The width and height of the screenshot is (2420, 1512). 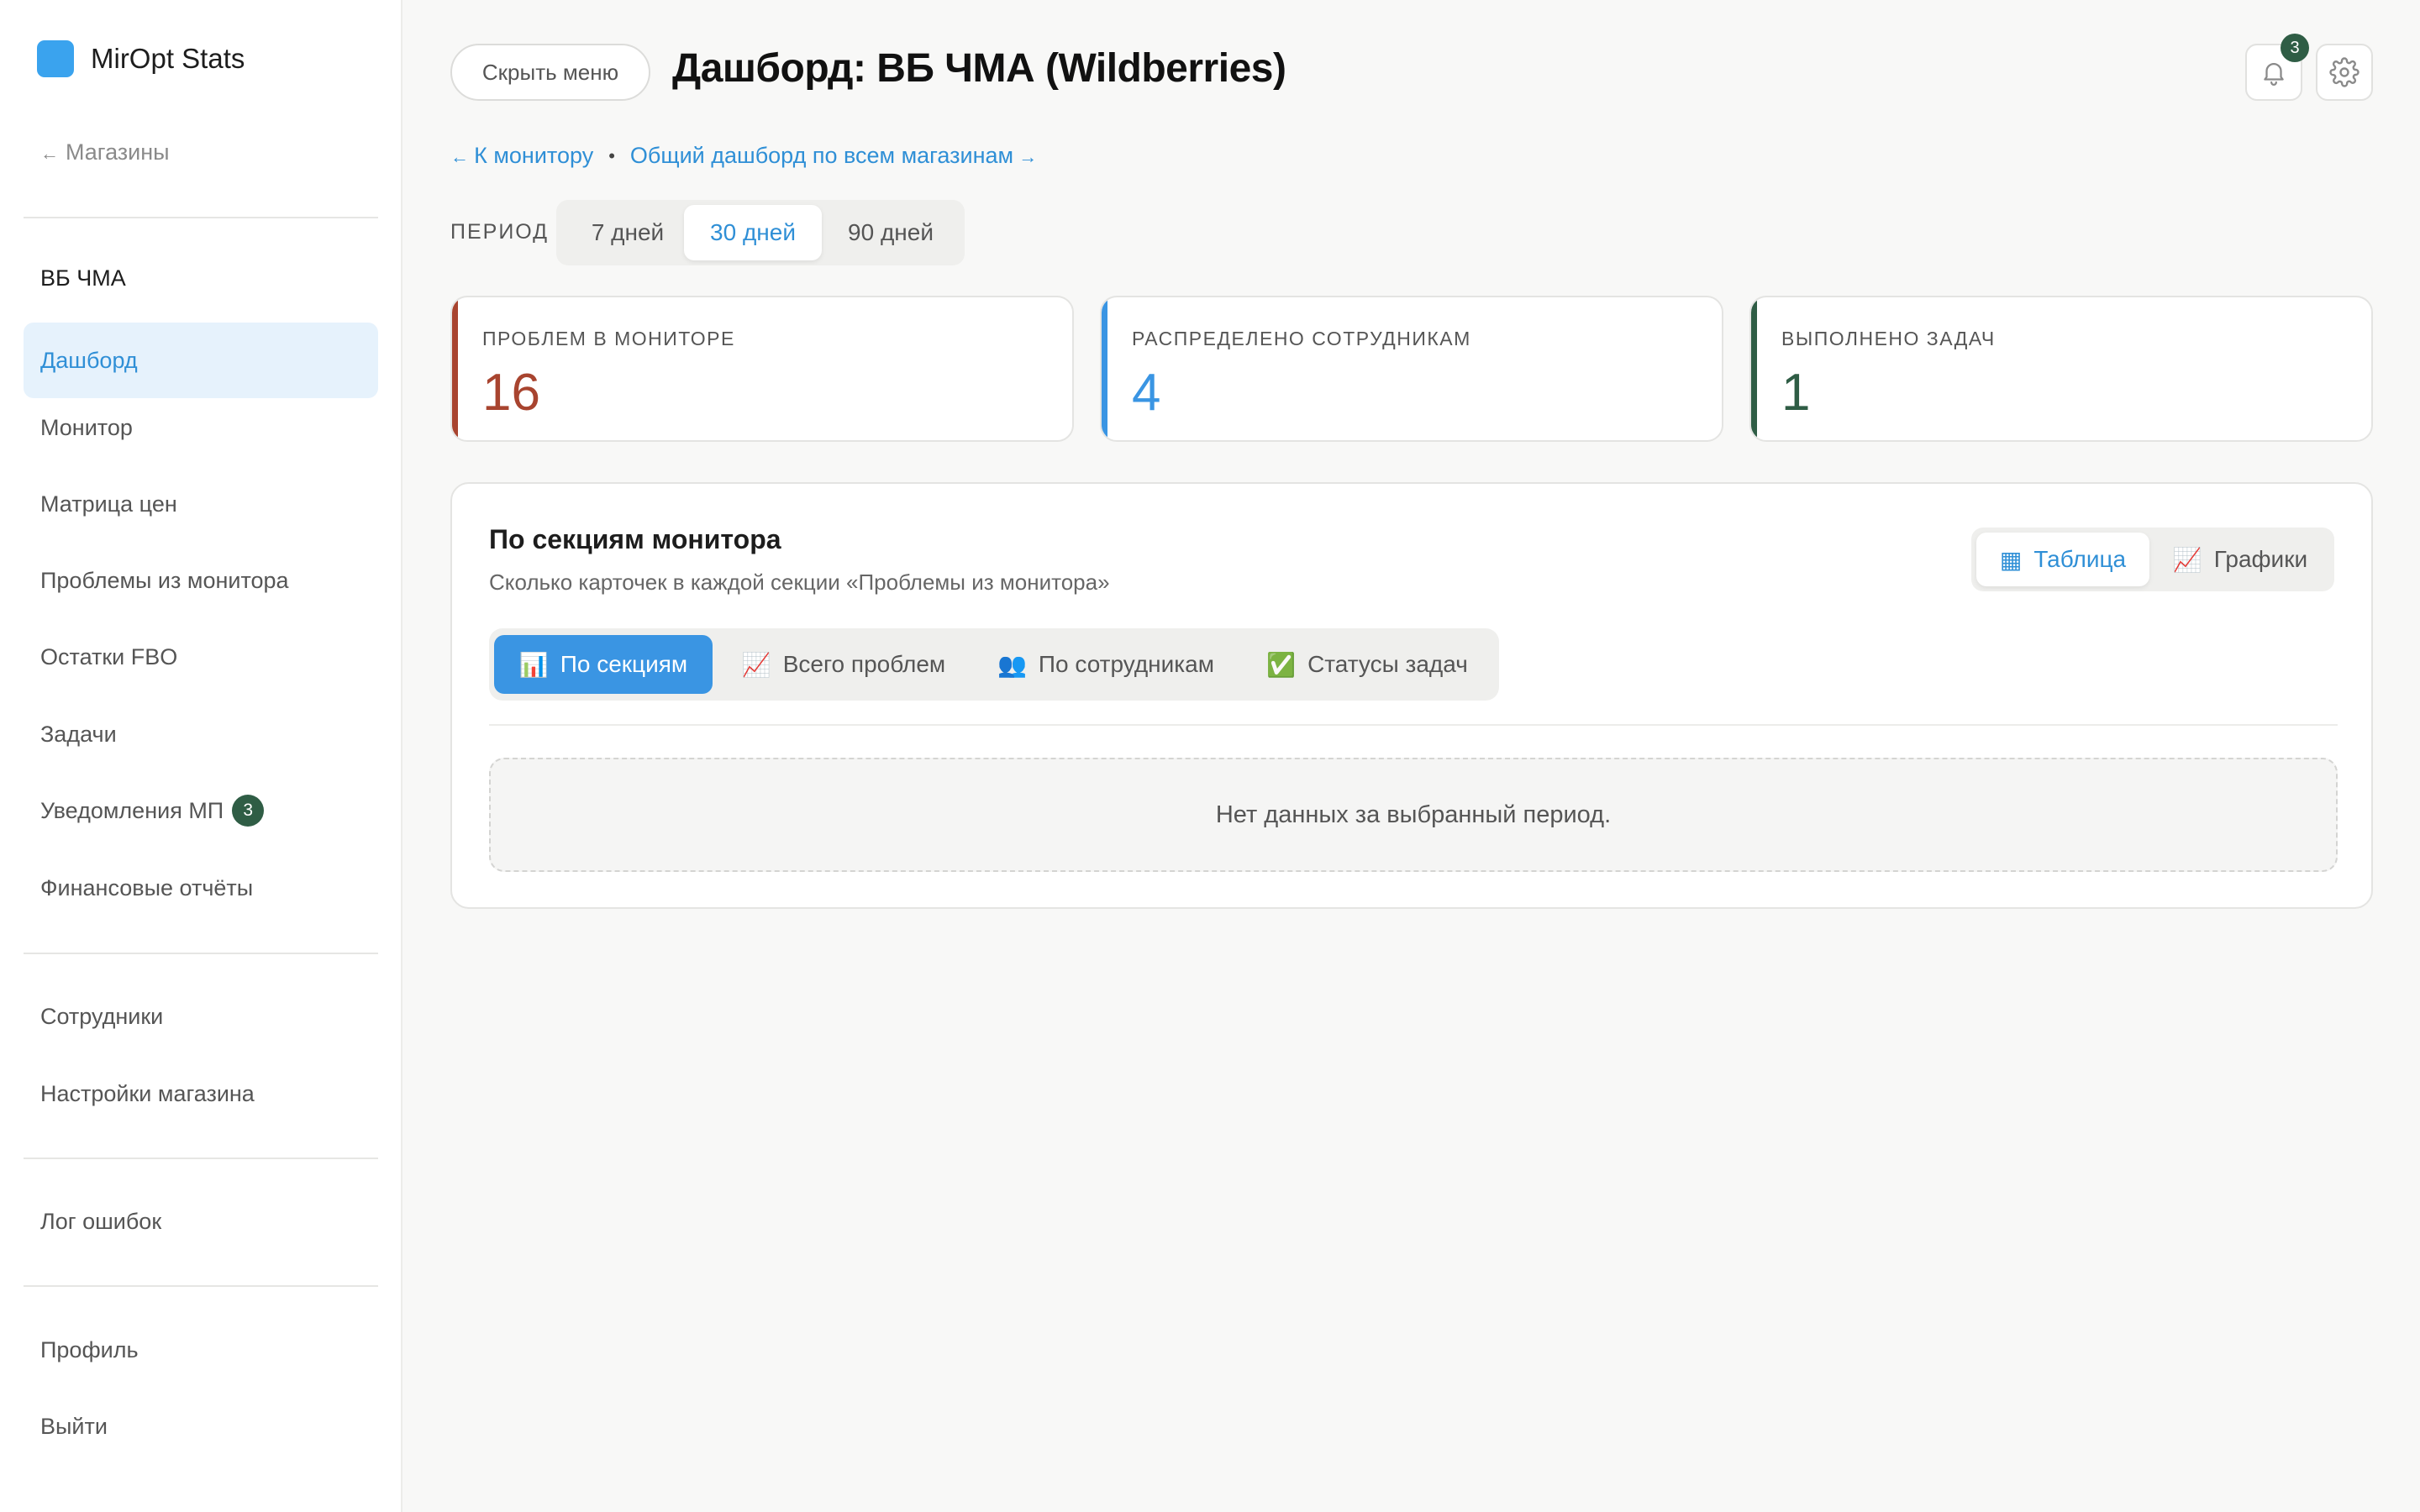 I want to click on tab-label: По сотрудникам, so click(x=1126, y=664).